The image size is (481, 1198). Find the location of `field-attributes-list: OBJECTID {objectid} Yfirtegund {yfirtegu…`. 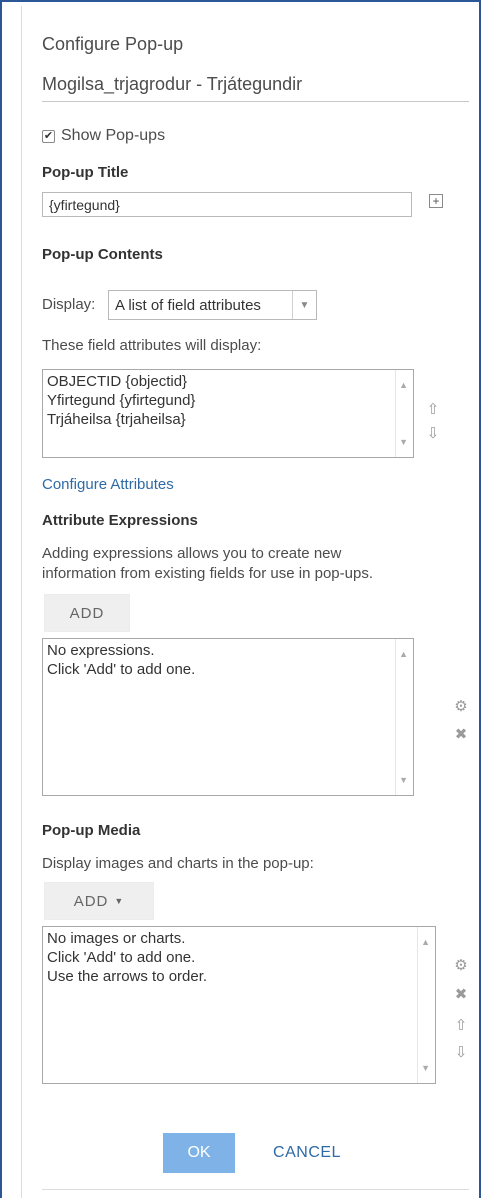

field-attributes-list: OBJECTID {objectid} Yfirtegund {yfirtegu… is located at coordinates (228, 413).